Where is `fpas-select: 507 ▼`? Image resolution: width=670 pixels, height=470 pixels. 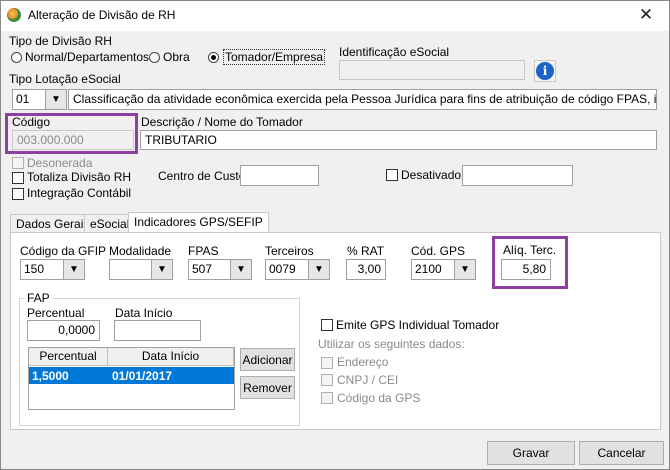
fpas-select: 507 ▼ is located at coordinates (220, 269).